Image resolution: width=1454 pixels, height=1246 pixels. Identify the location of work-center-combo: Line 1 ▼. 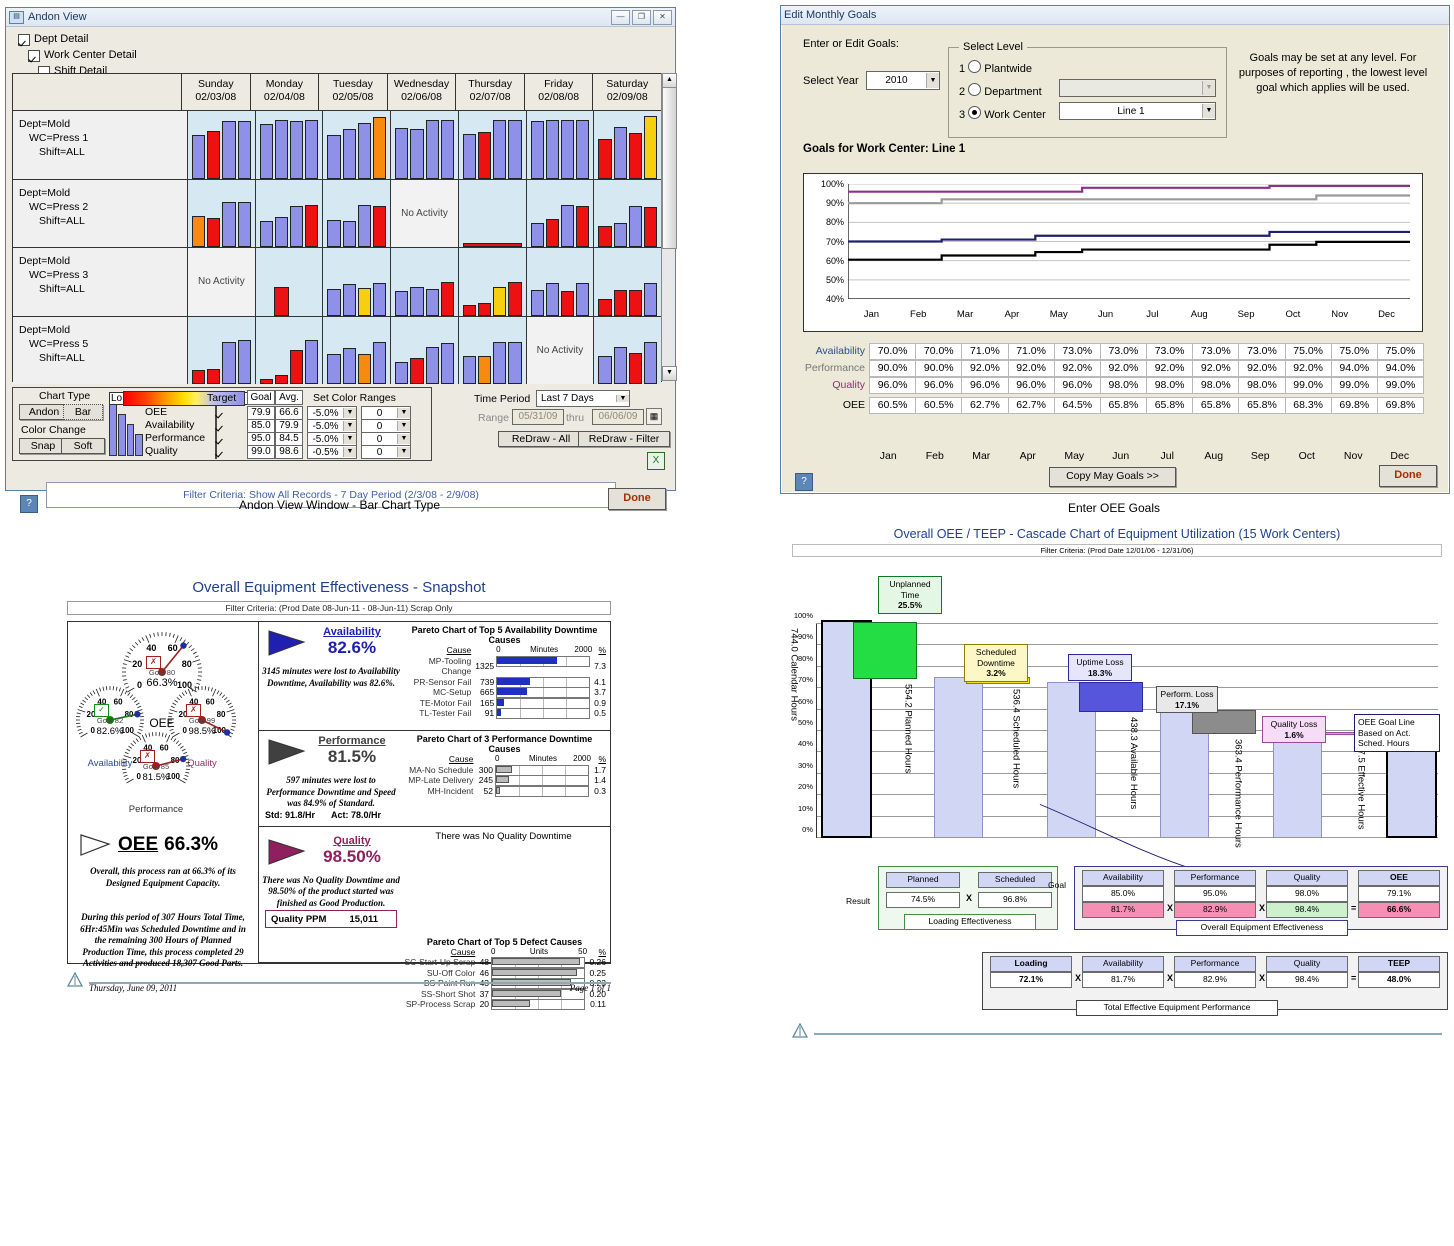
(1137, 111).